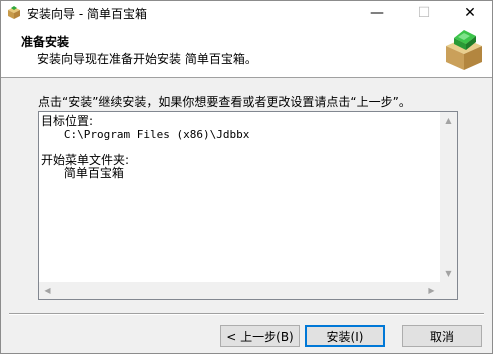 The image size is (493, 354). Describe the element at coordinates (45, 42) in the screenshot. I see `page-title: 准备安装` at that location.